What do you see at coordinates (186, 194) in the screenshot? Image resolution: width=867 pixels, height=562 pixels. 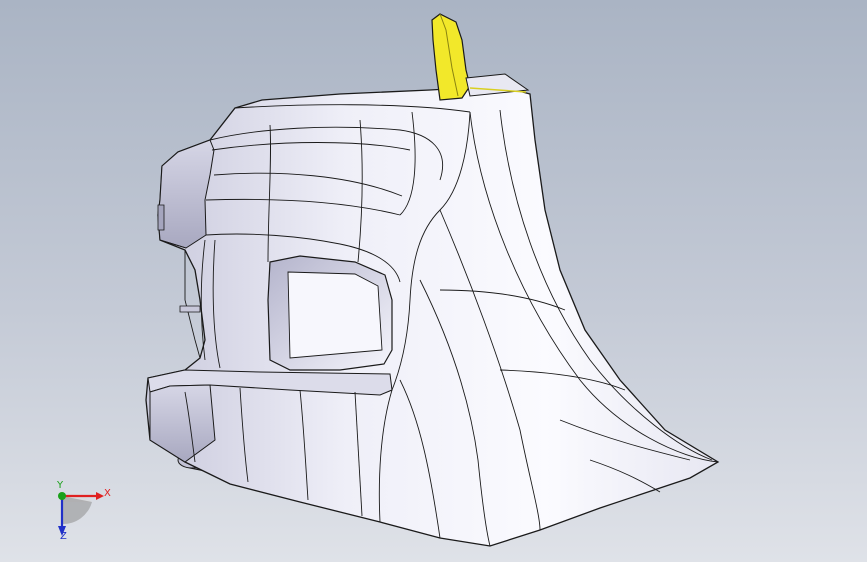 I see `upper-left-block` at bounding box center [186, 194].